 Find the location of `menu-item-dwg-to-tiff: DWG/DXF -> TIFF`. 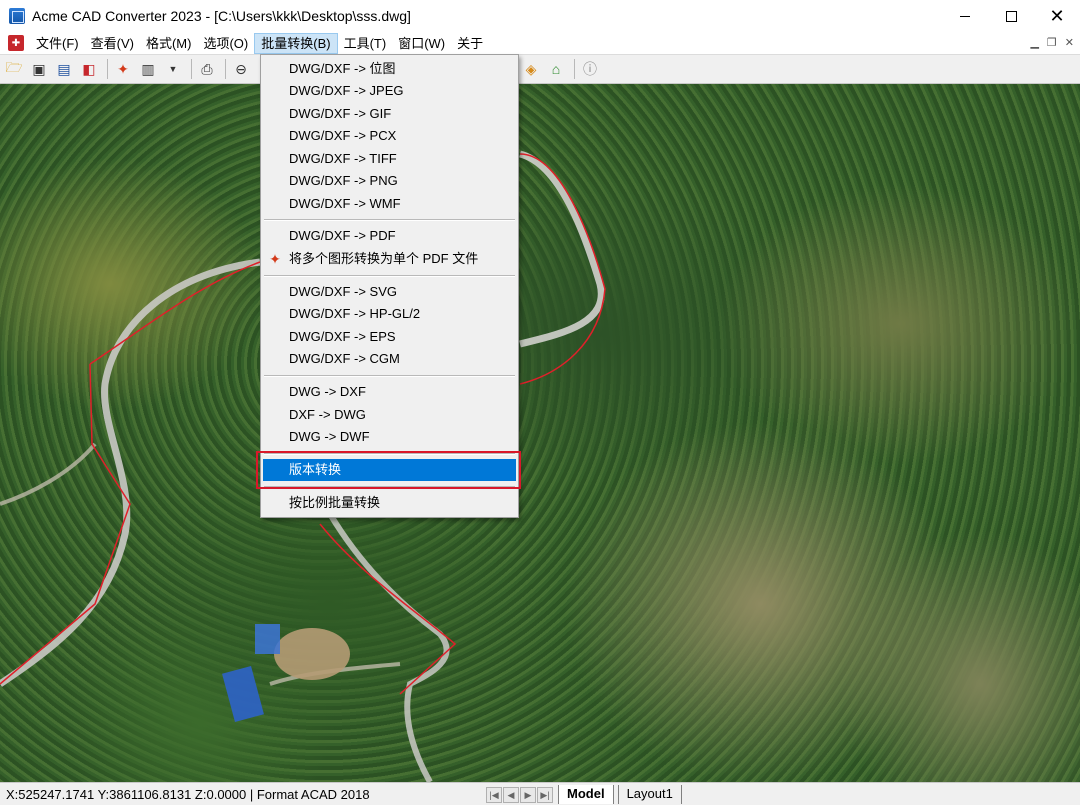

menu-item-dwg-to-tiff: DWG/DXF -> TIFF is located at coordinates (389, 159).